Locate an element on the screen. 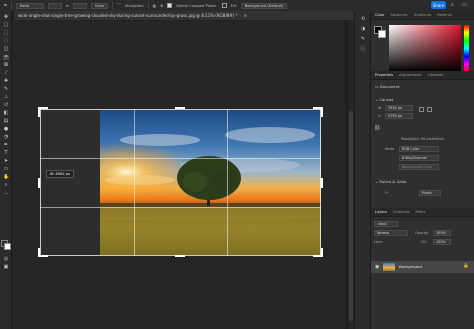  clear-button: Clear is located at coordinates (99, 5).